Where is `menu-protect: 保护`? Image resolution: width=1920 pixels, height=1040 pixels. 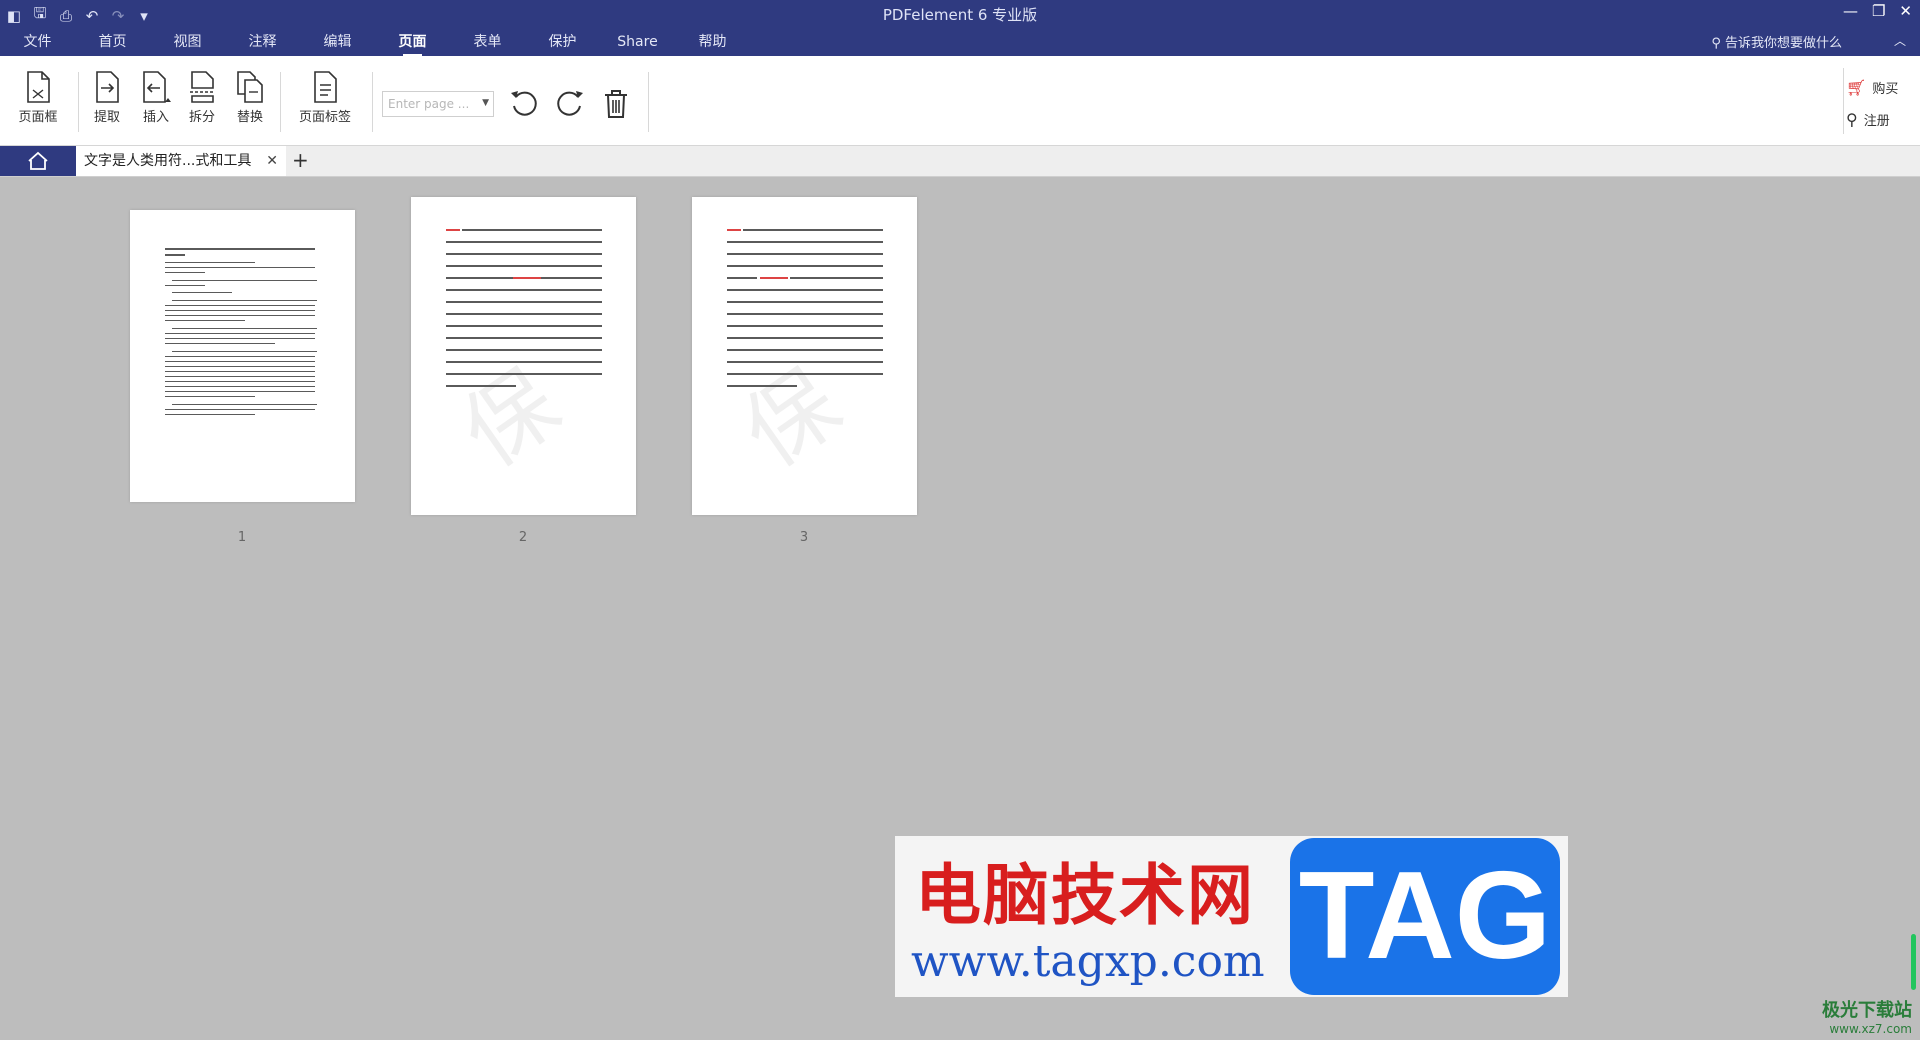 menu-protect: 保护 is located at coordinates (562, 43).